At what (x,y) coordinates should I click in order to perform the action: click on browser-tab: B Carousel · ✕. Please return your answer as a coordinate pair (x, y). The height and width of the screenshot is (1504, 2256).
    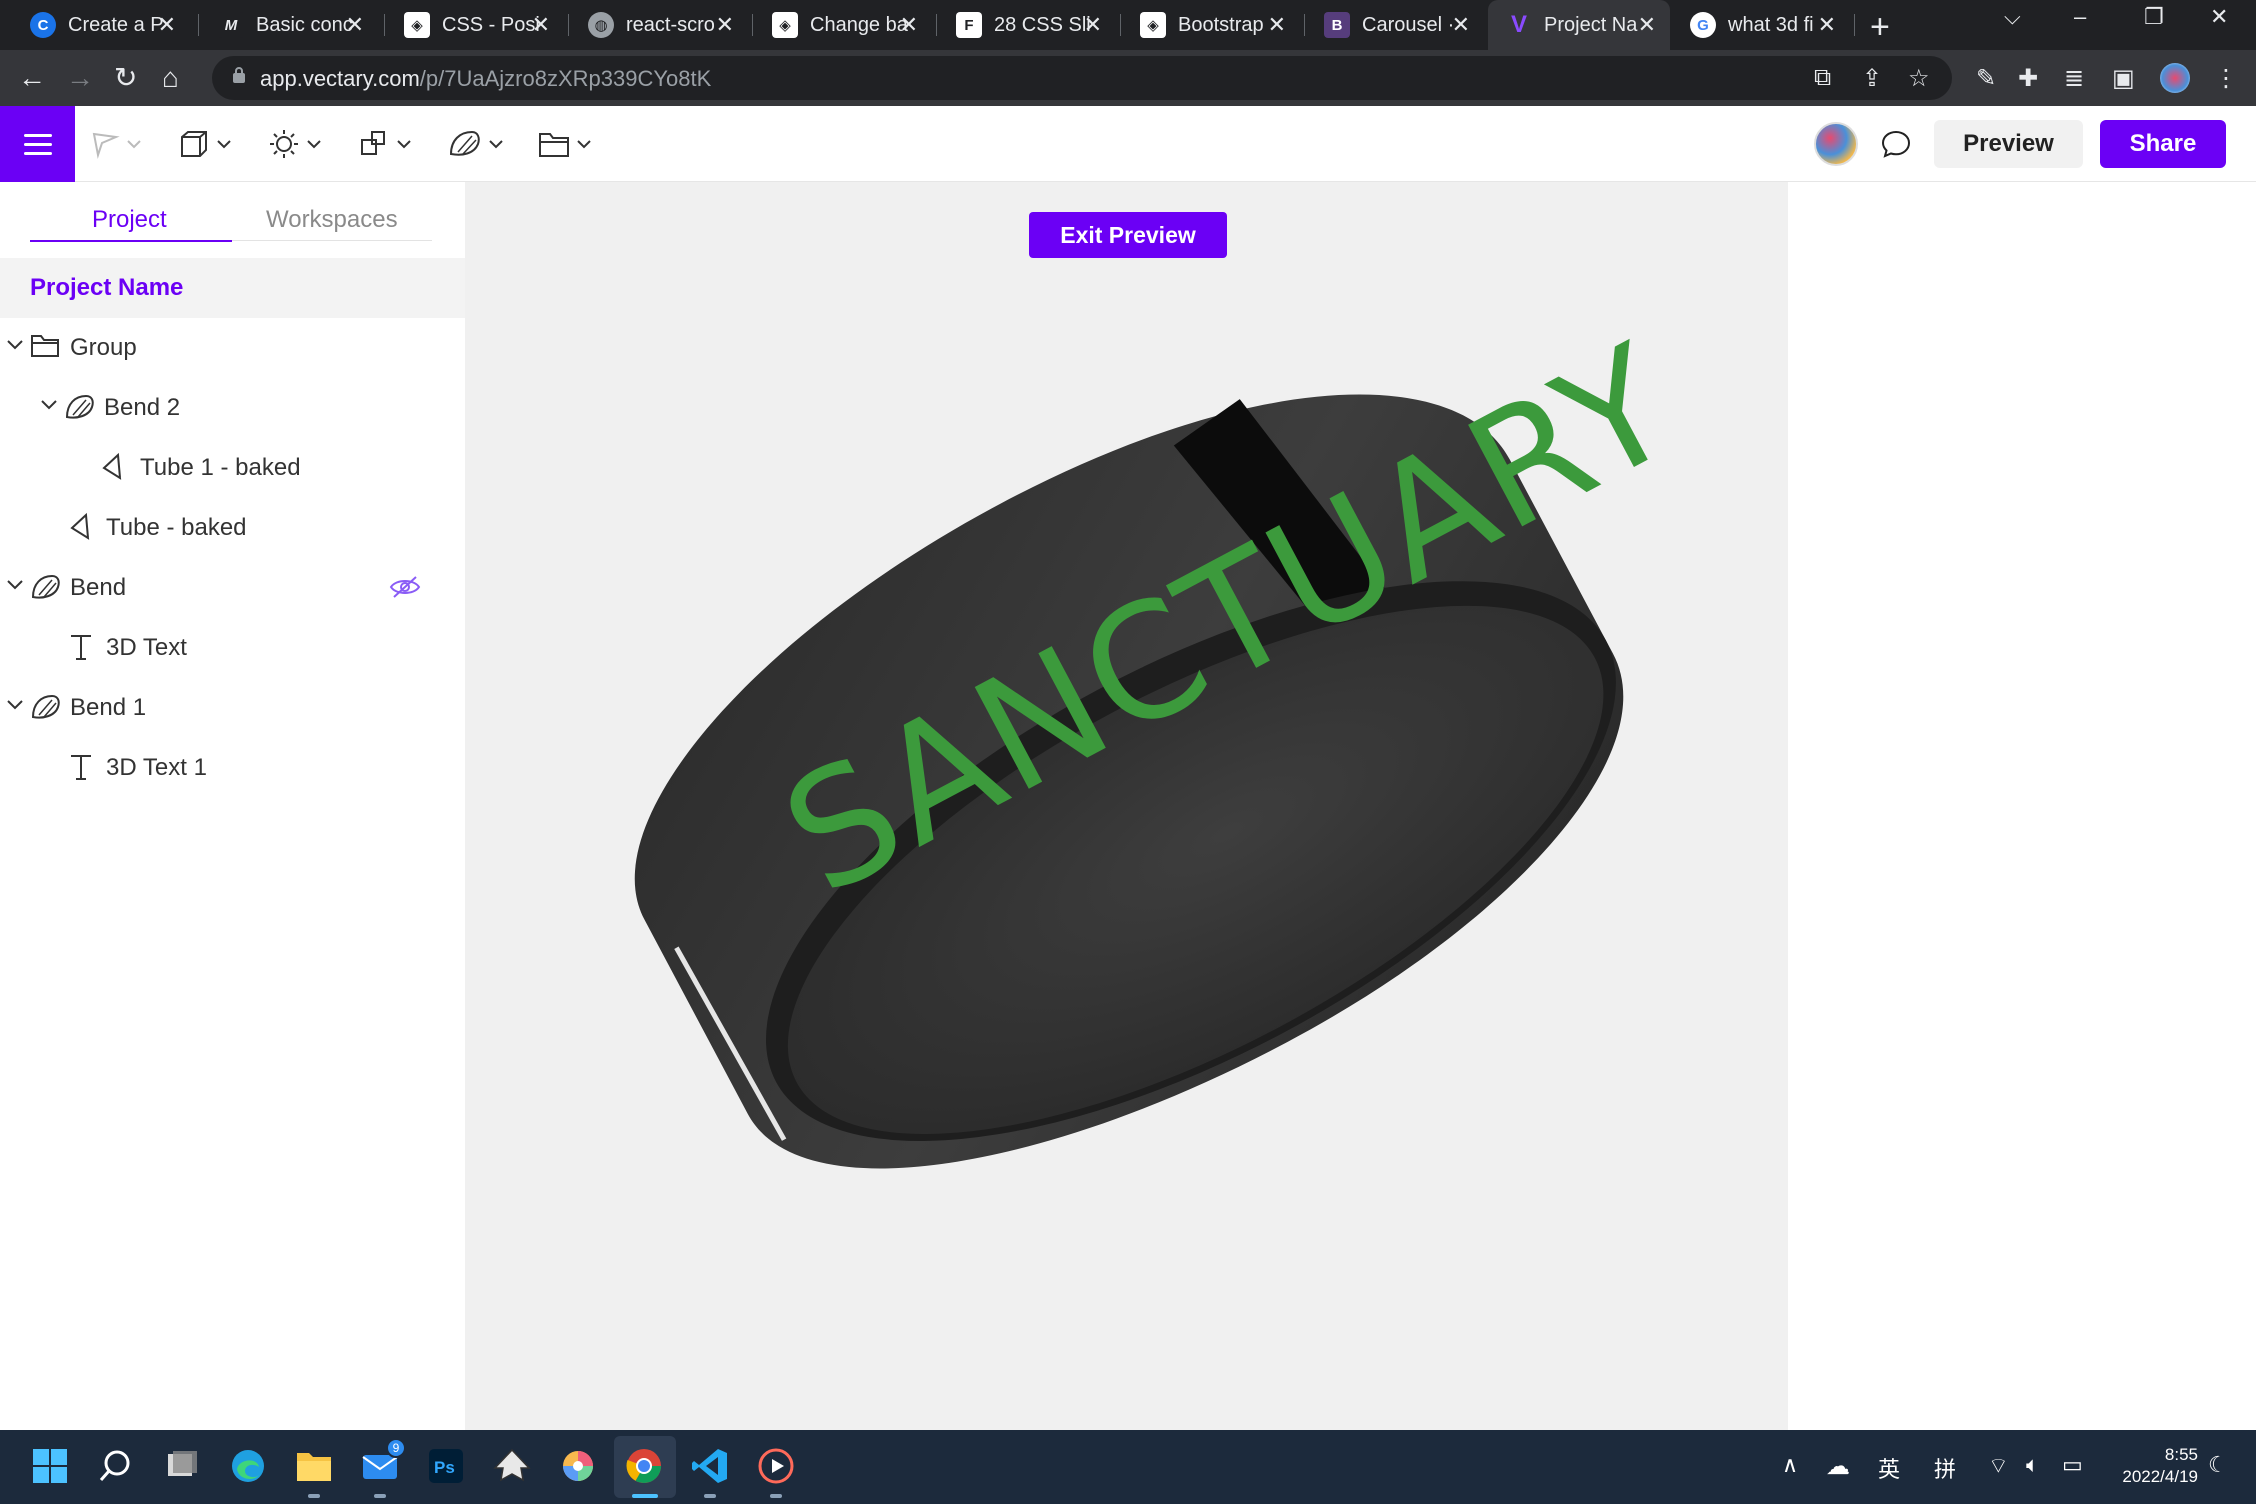
    Looking at the image, I should click on (1395, 25).